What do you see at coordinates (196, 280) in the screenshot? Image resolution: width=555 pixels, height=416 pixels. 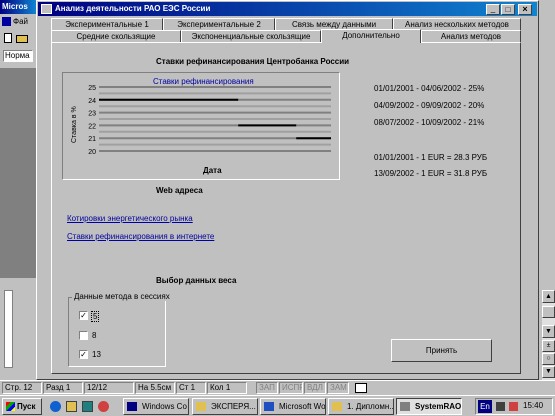 I see `weight-choice-heading: Выбор данных веса` at bounding box center [196, 280].